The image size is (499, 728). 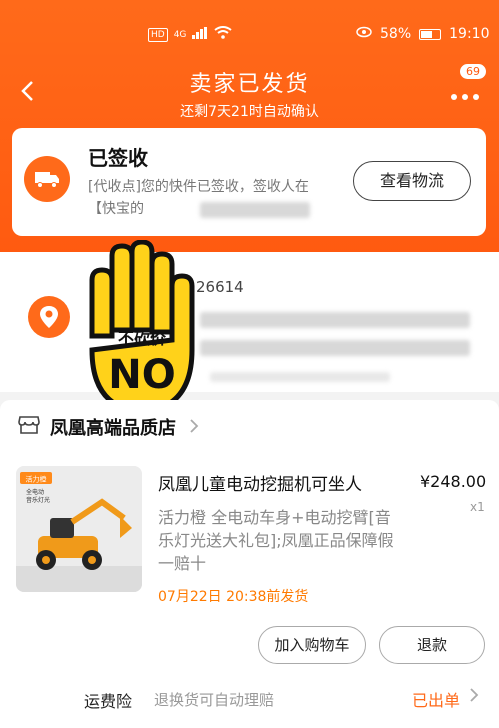 I want to click on more-menu-button, so click(x=465, y=94).